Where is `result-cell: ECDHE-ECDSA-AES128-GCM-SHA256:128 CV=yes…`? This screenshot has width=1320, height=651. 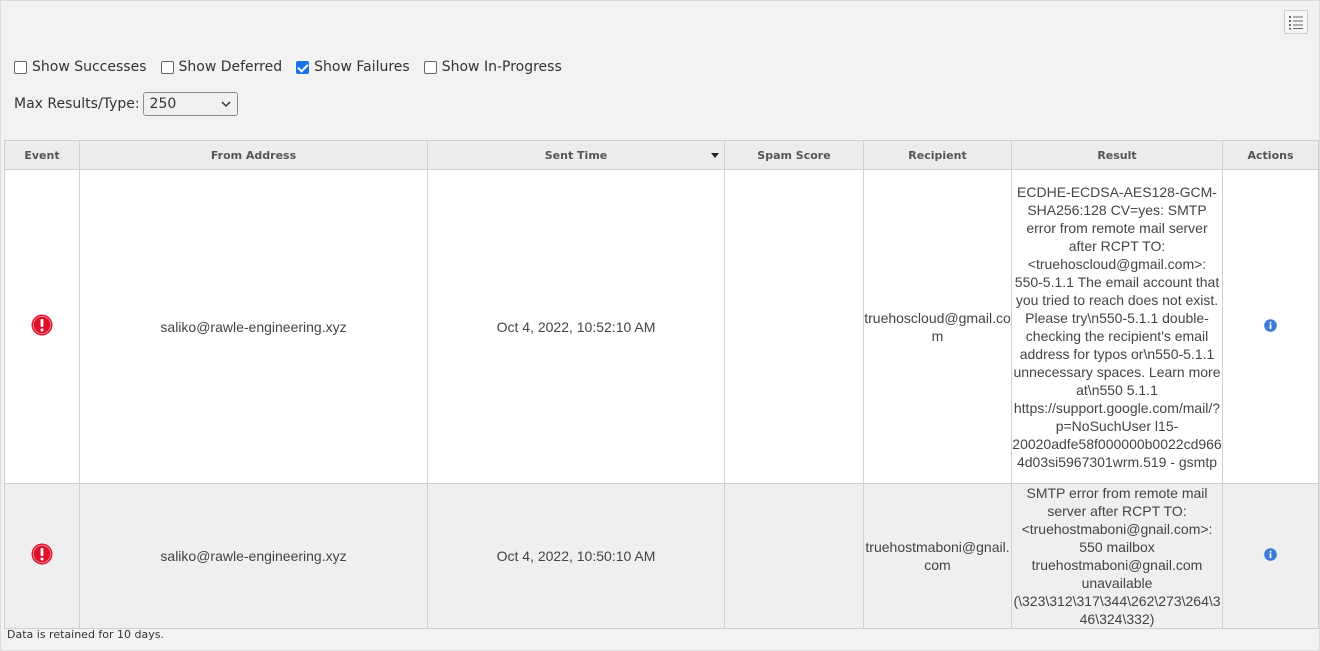 result-cell: ECDHE-ECDSA-AES128-GCM-SHA256:128 CV=yes… is located at coordinates (1117, 326).